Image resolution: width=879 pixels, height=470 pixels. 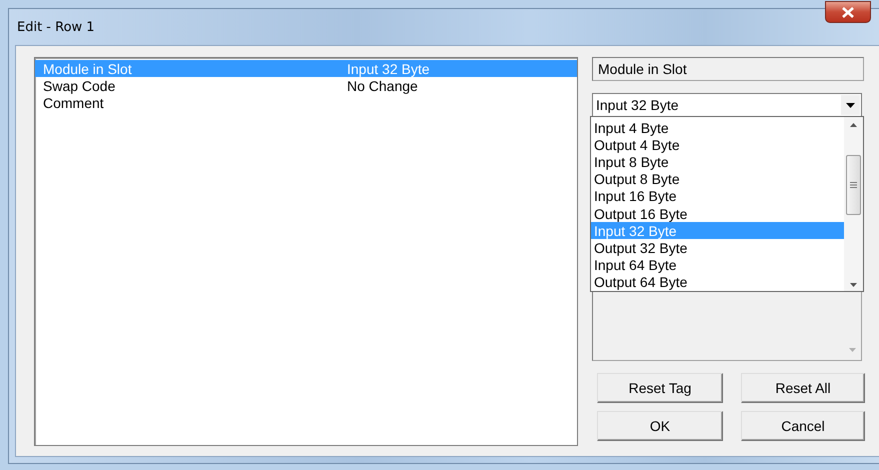 I want to click on dropdown-option: Input 64 Byte, so click(x=717, y=265).